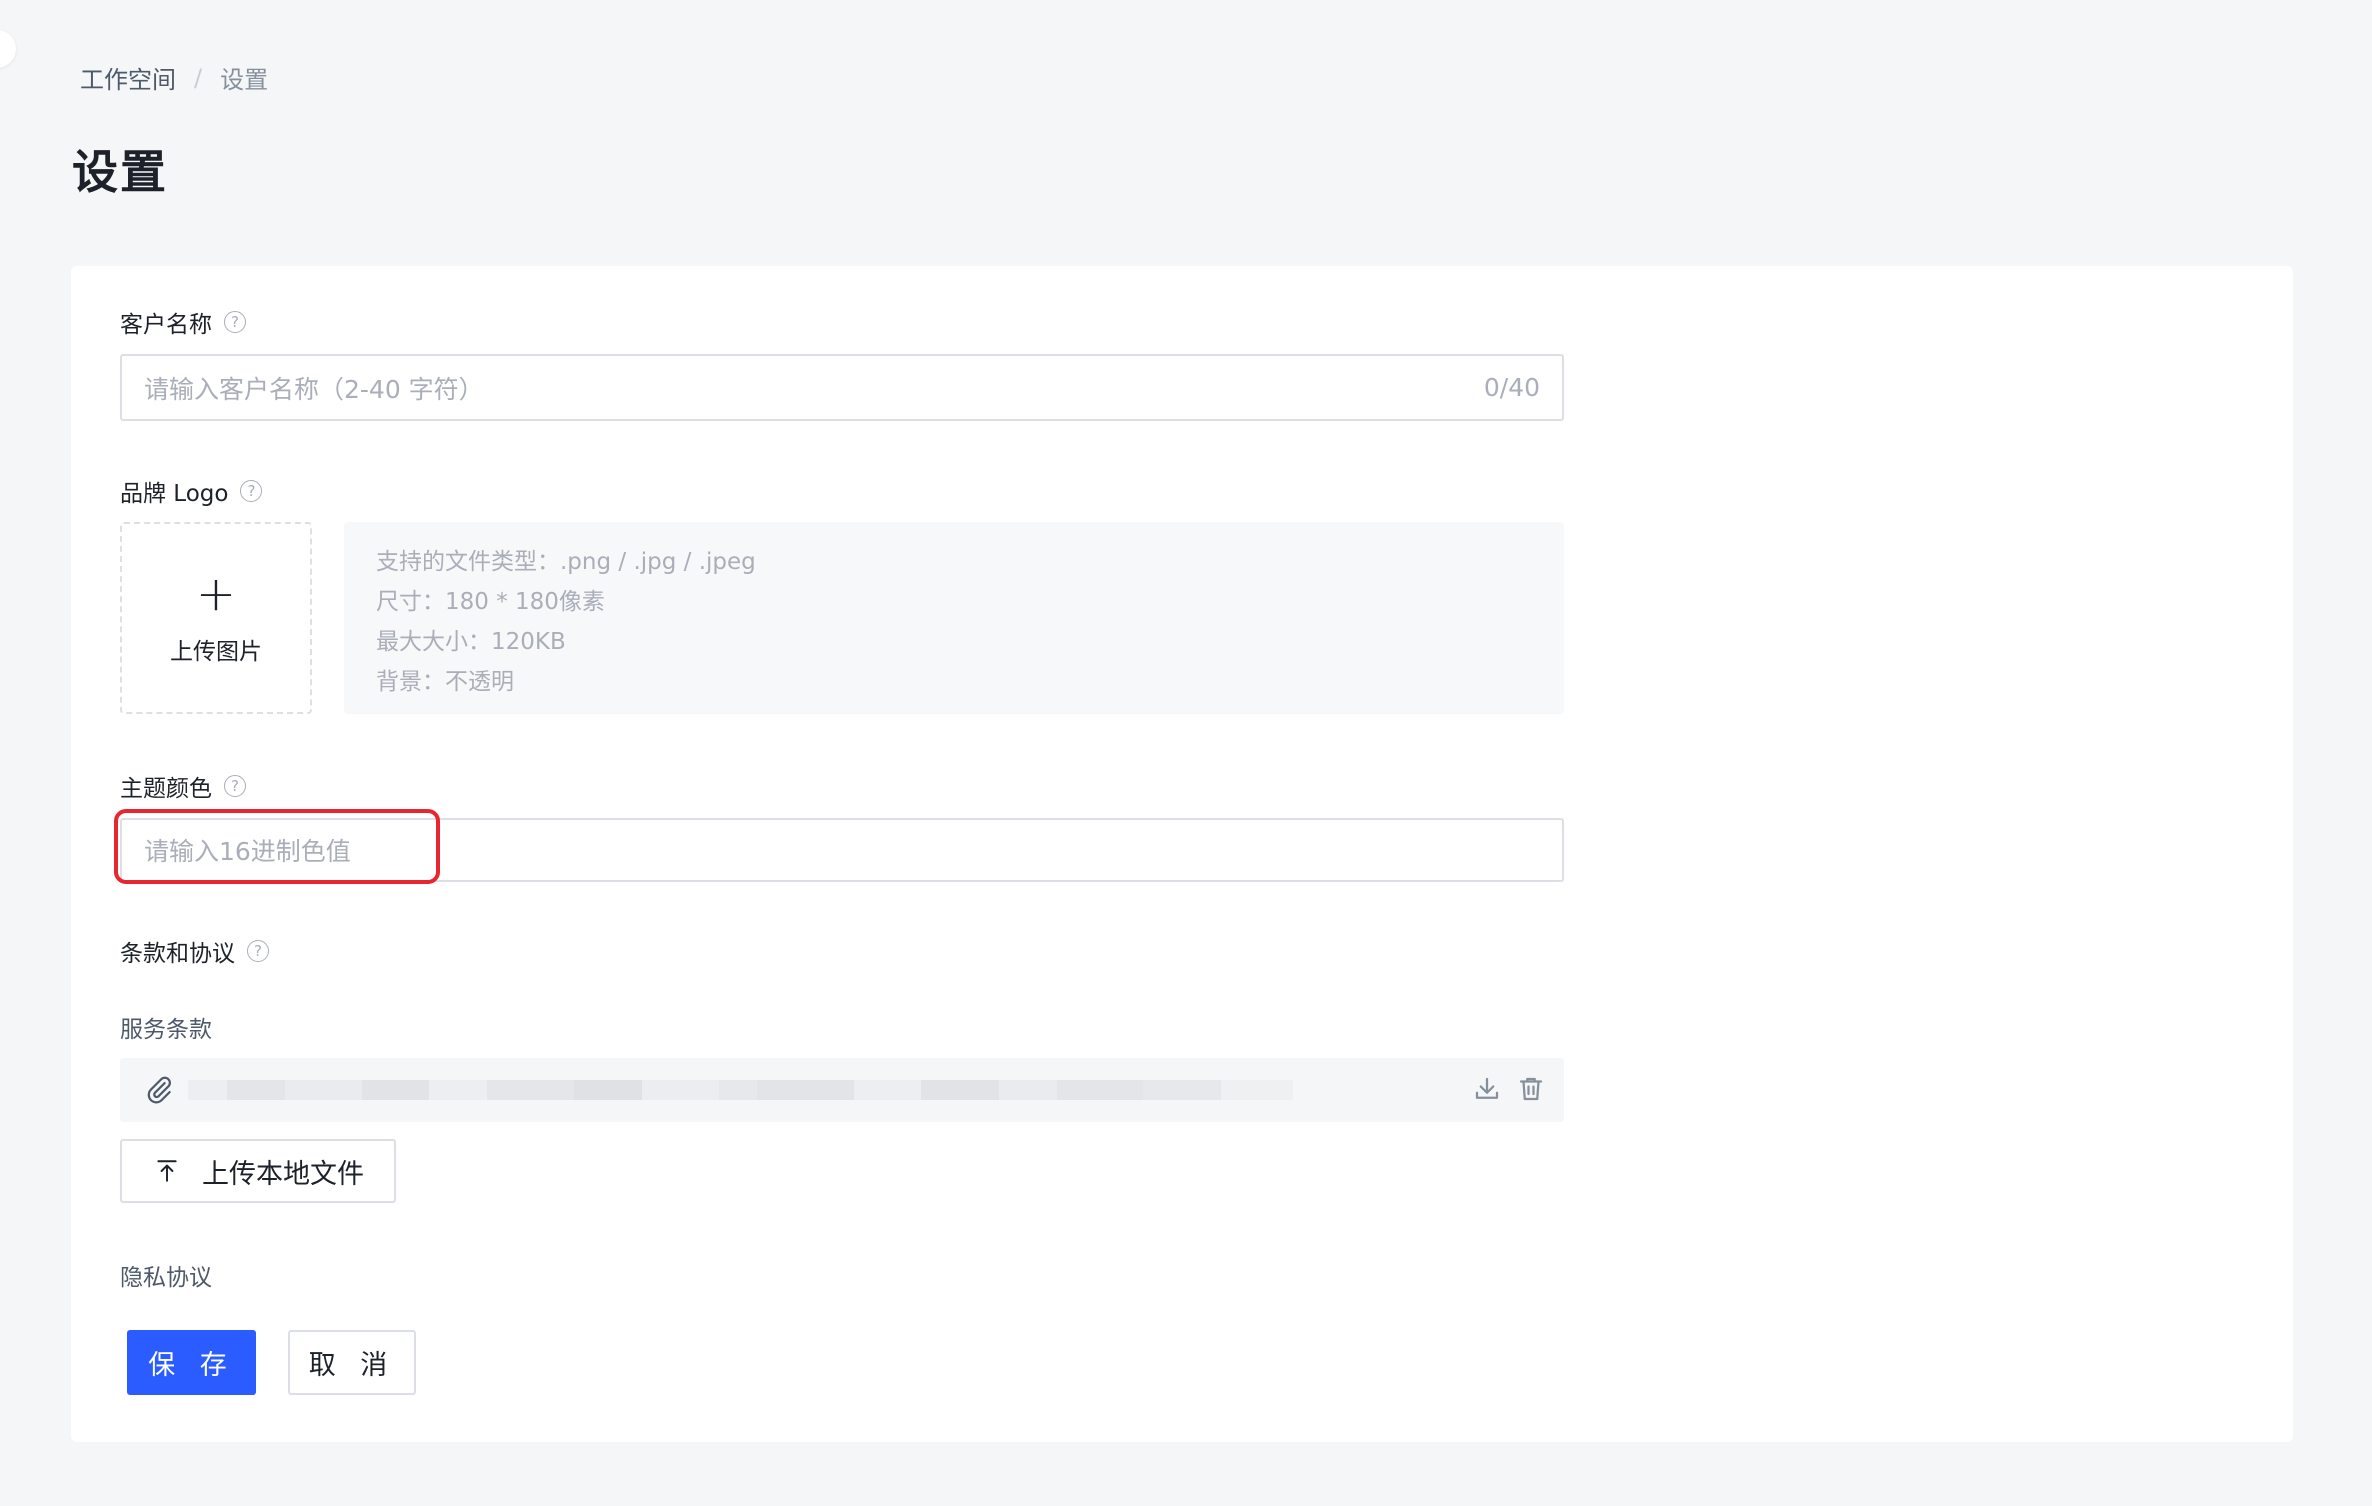 The width and height of the screenshot is (2372, 1506). I want to click on brand-logo-label: 品牌 Logo ?, so click(191, 491).